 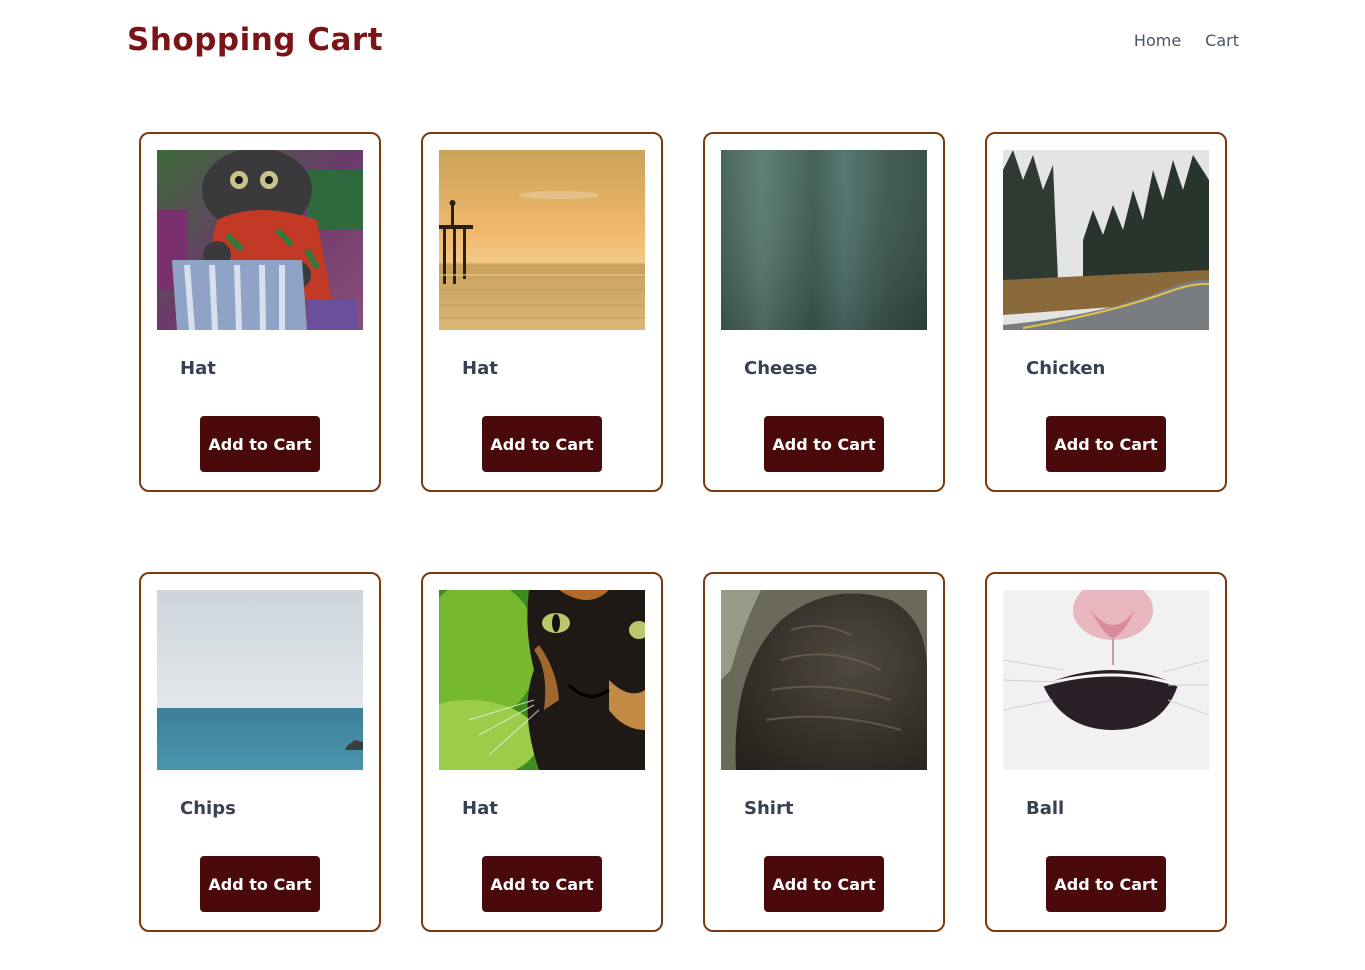 What do you see at coordinates (824, 240) in the screenshot?
I see `product-image-blurred-green` at bounding box center [824, 240].